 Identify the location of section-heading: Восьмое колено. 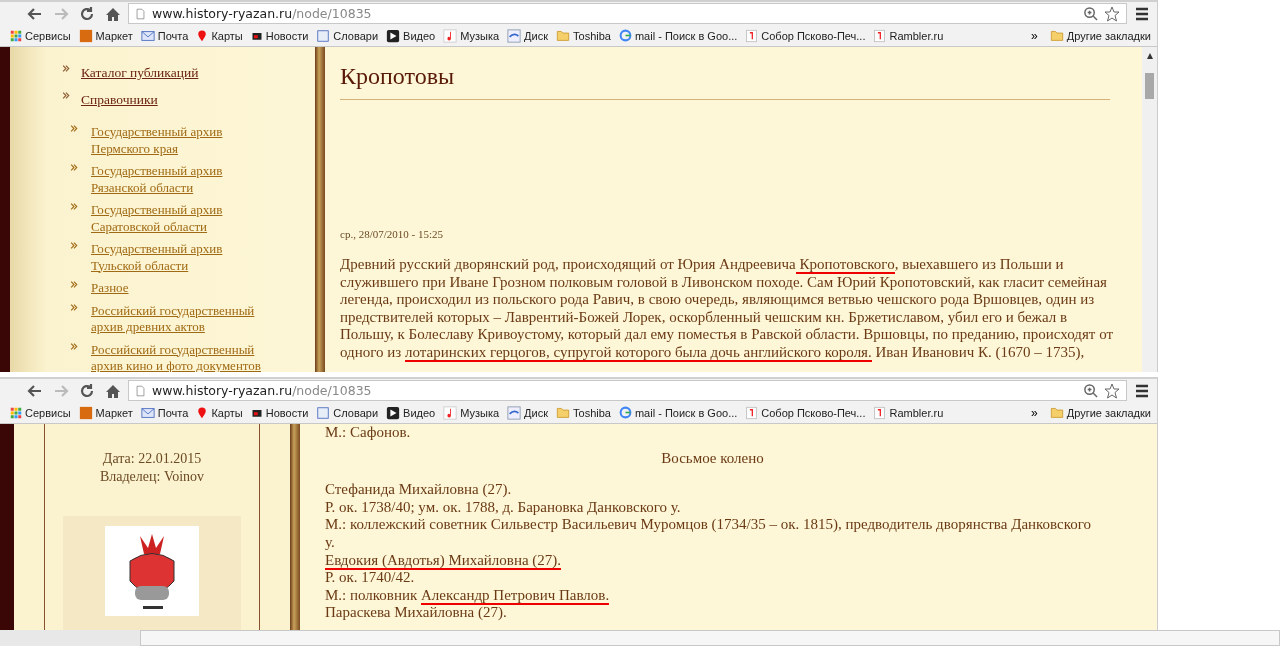
(712, 458).